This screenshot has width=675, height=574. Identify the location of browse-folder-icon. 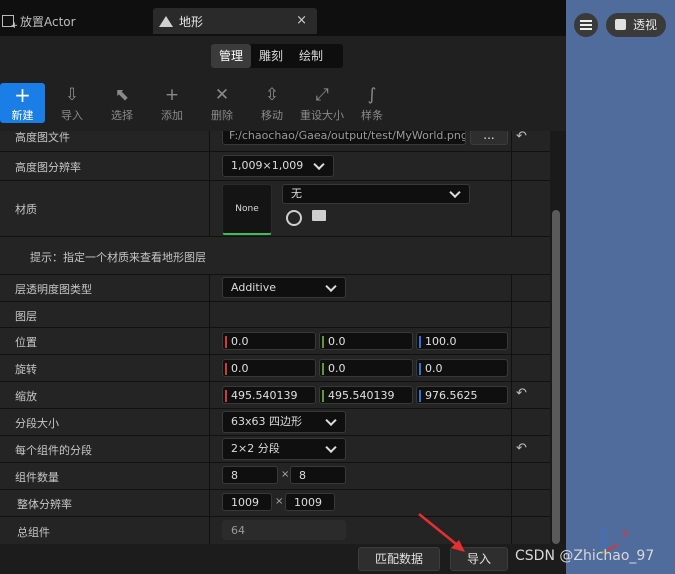
(319, 215).